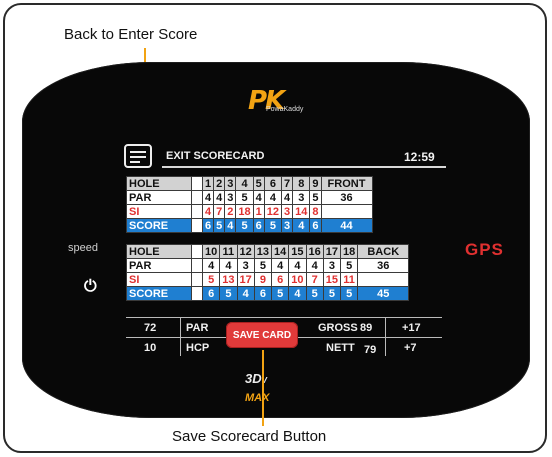 Image resolution: width=552 pixels, height=457 pixels. Describe the element at coordinates (228, 279) in the screenshot. I see `si-cell: 13` at that location.